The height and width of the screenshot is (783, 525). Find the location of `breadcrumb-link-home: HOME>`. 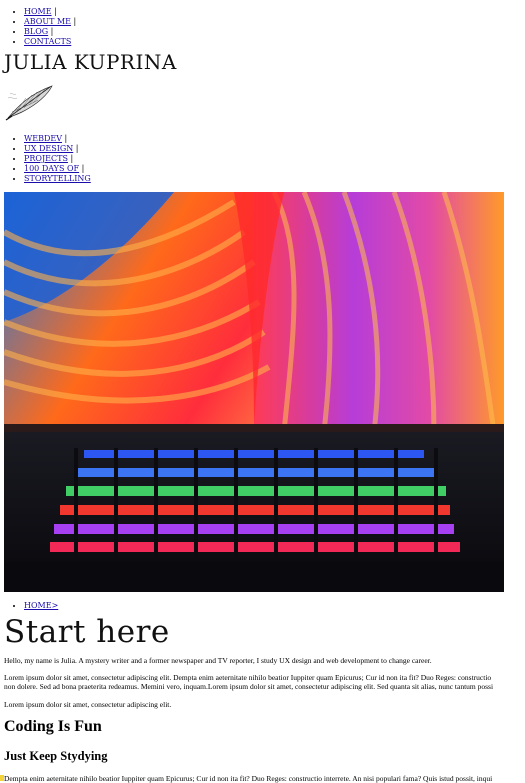

breadcrumb-link-home: HOME> is located at coordinates (41, 605).